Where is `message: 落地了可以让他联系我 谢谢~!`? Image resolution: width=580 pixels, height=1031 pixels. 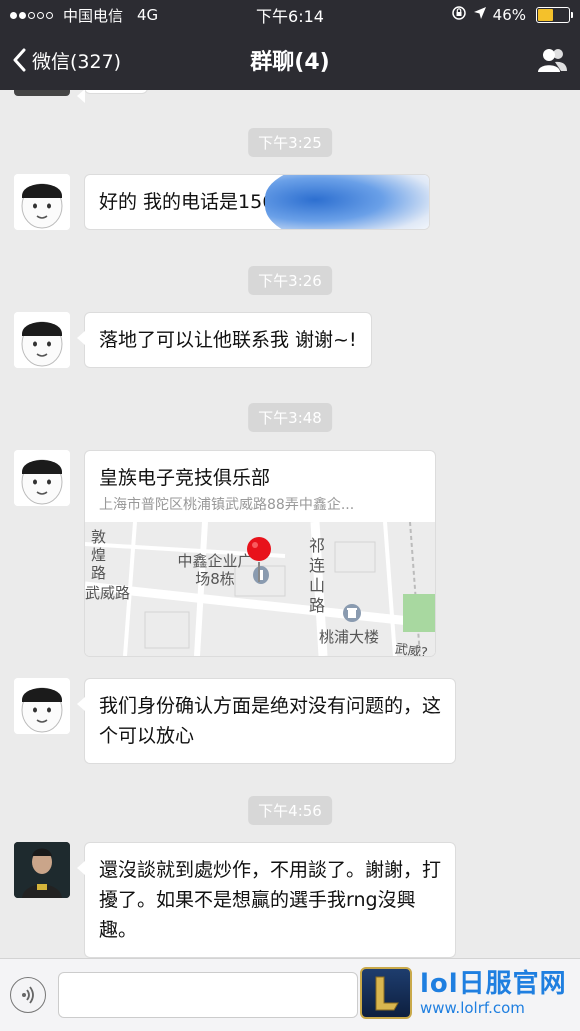
message: 落地了可以让他联系我 谢谢~! is located at coordinates (193, 340).